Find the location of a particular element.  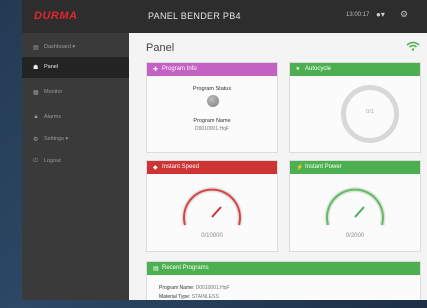

power-gauge is located at coordinates (355, 206).